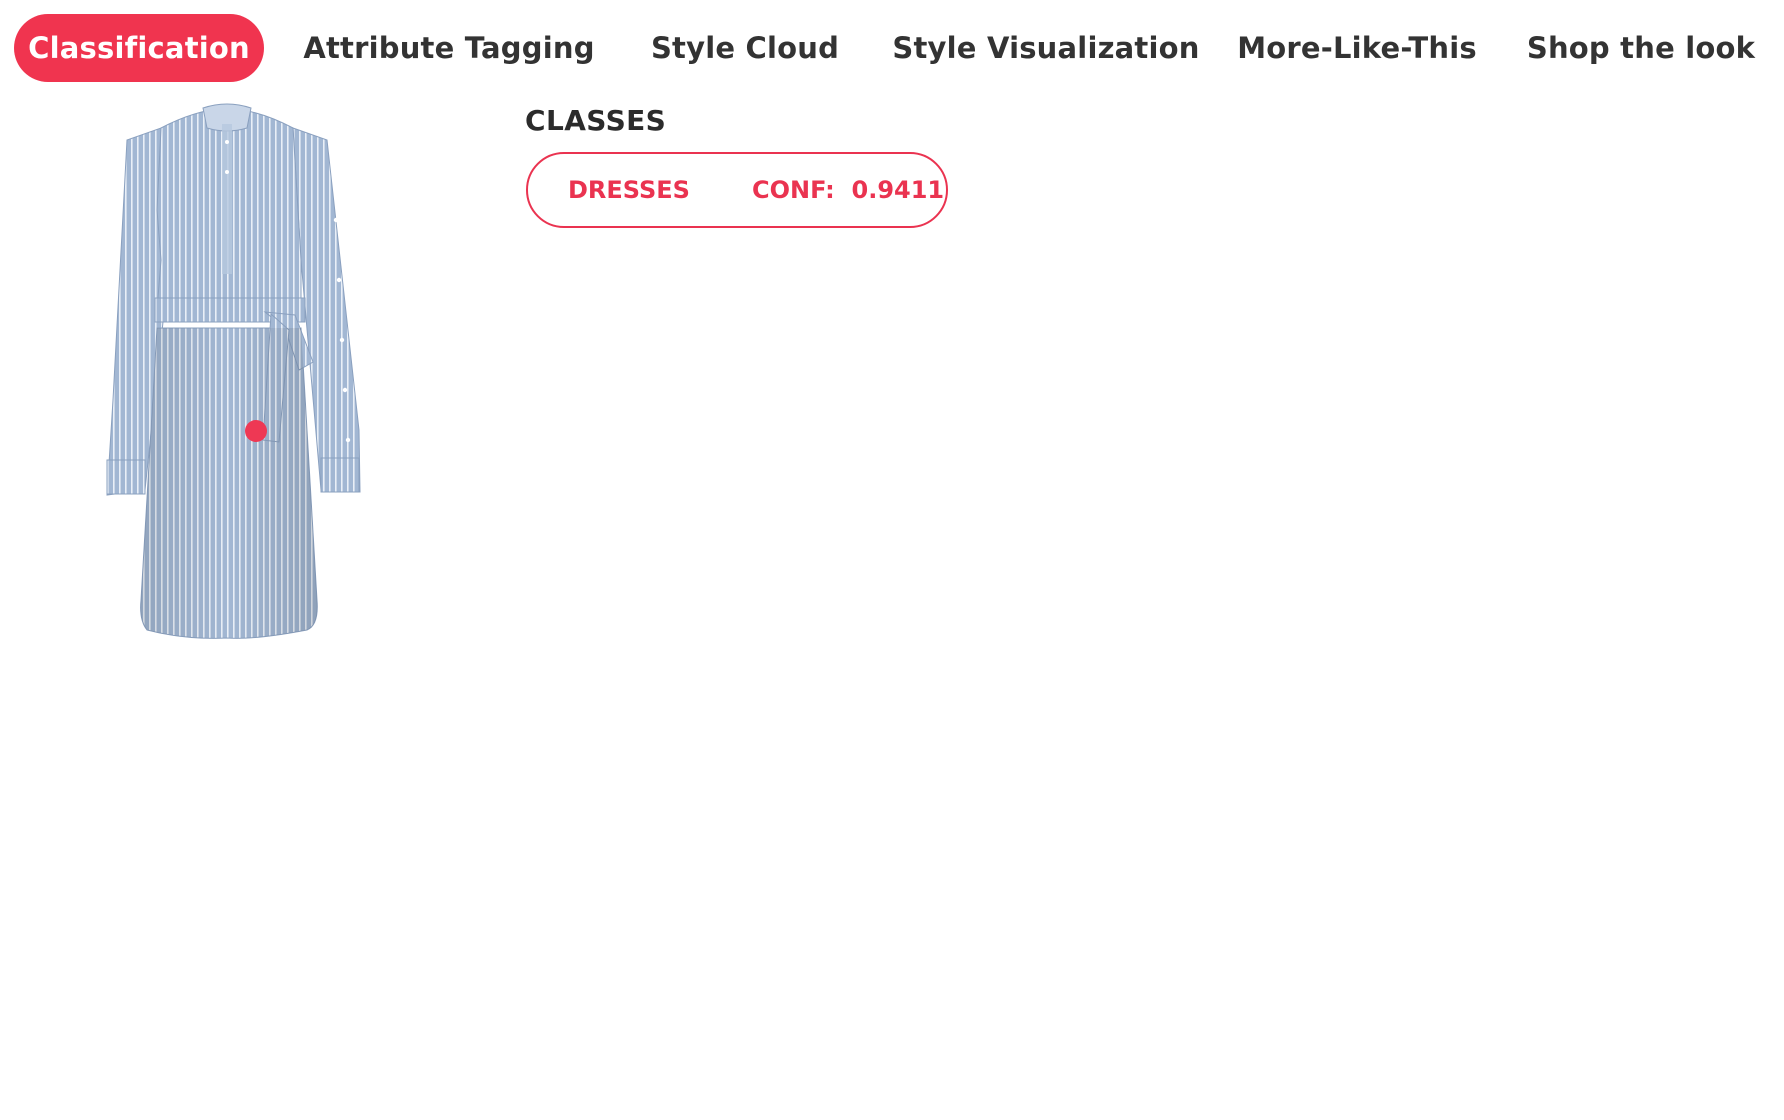 Image resolution: width=1784 pixels, height=1120 pixels. What do you see at coordinates (256, 431) in the screenshot?
I see `hotspot-dot-icon` at bounding box center [256, 431].